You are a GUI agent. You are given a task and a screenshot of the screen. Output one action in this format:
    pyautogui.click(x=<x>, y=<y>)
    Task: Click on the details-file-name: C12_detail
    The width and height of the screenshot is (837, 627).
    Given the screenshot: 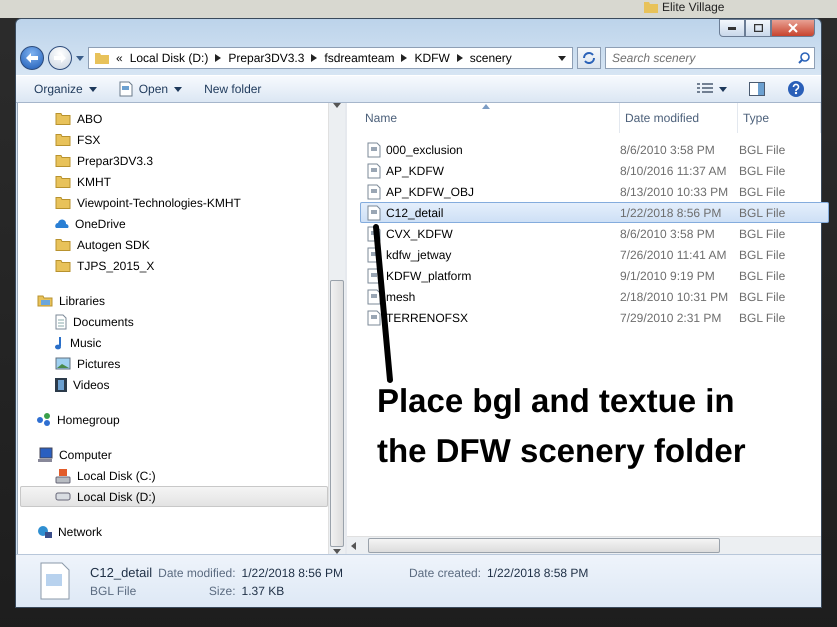 What is the action you would take?
    pyautogui.click(x=121, y=572)
    